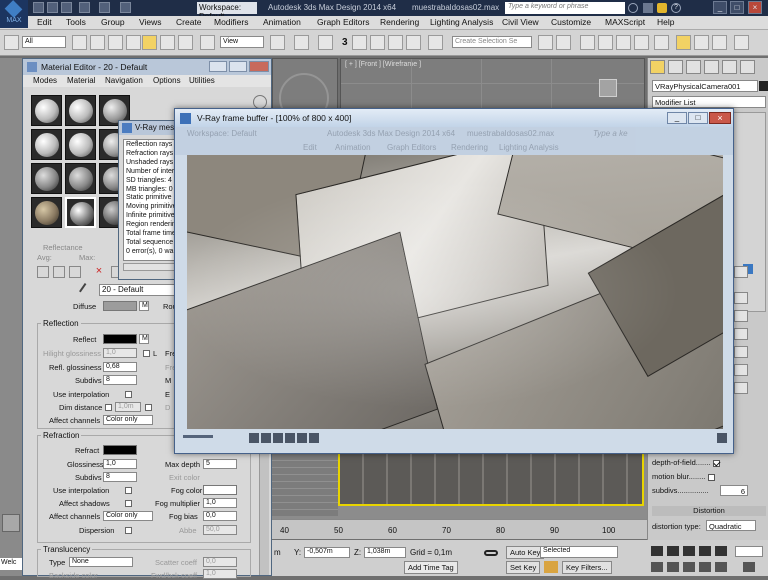 The height and width of the screenshot is (580, 768). I want to click on snap-toggle-label: 3, so click(345, 42).